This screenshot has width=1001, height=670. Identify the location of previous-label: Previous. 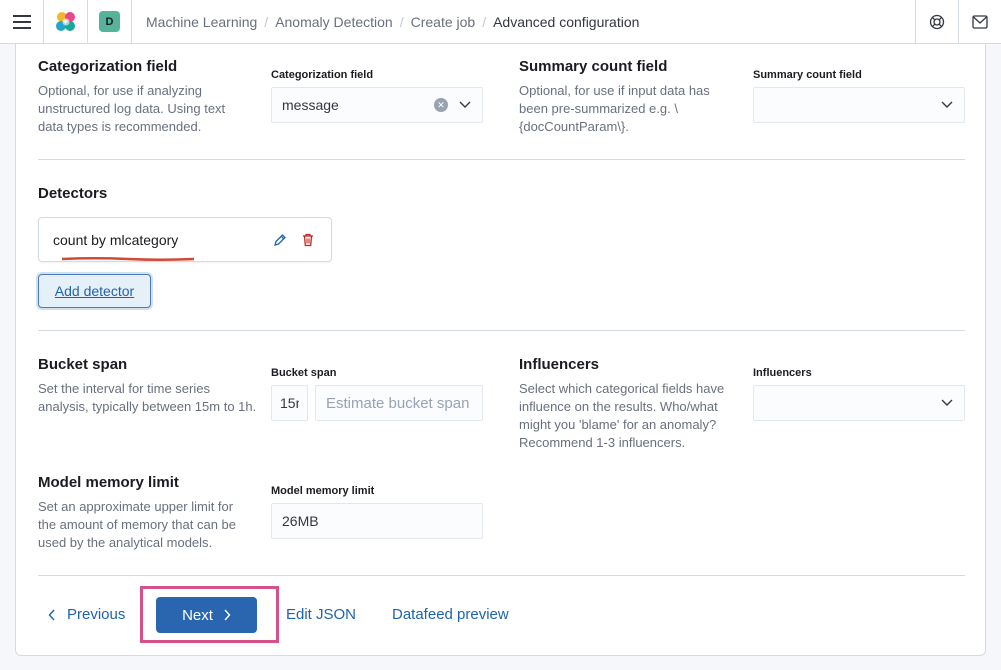
(96, 614).